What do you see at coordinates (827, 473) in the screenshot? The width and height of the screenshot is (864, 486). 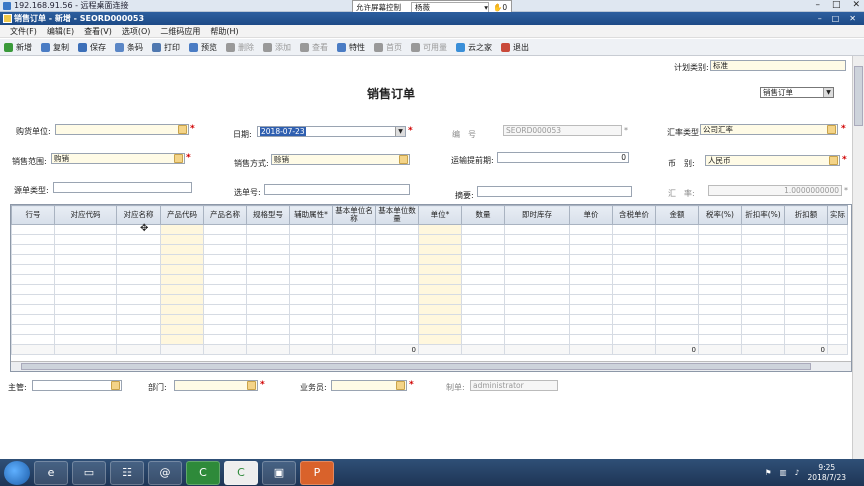 I see `clock: 9:25 2018/7/23` at bounding box center [827, 473].